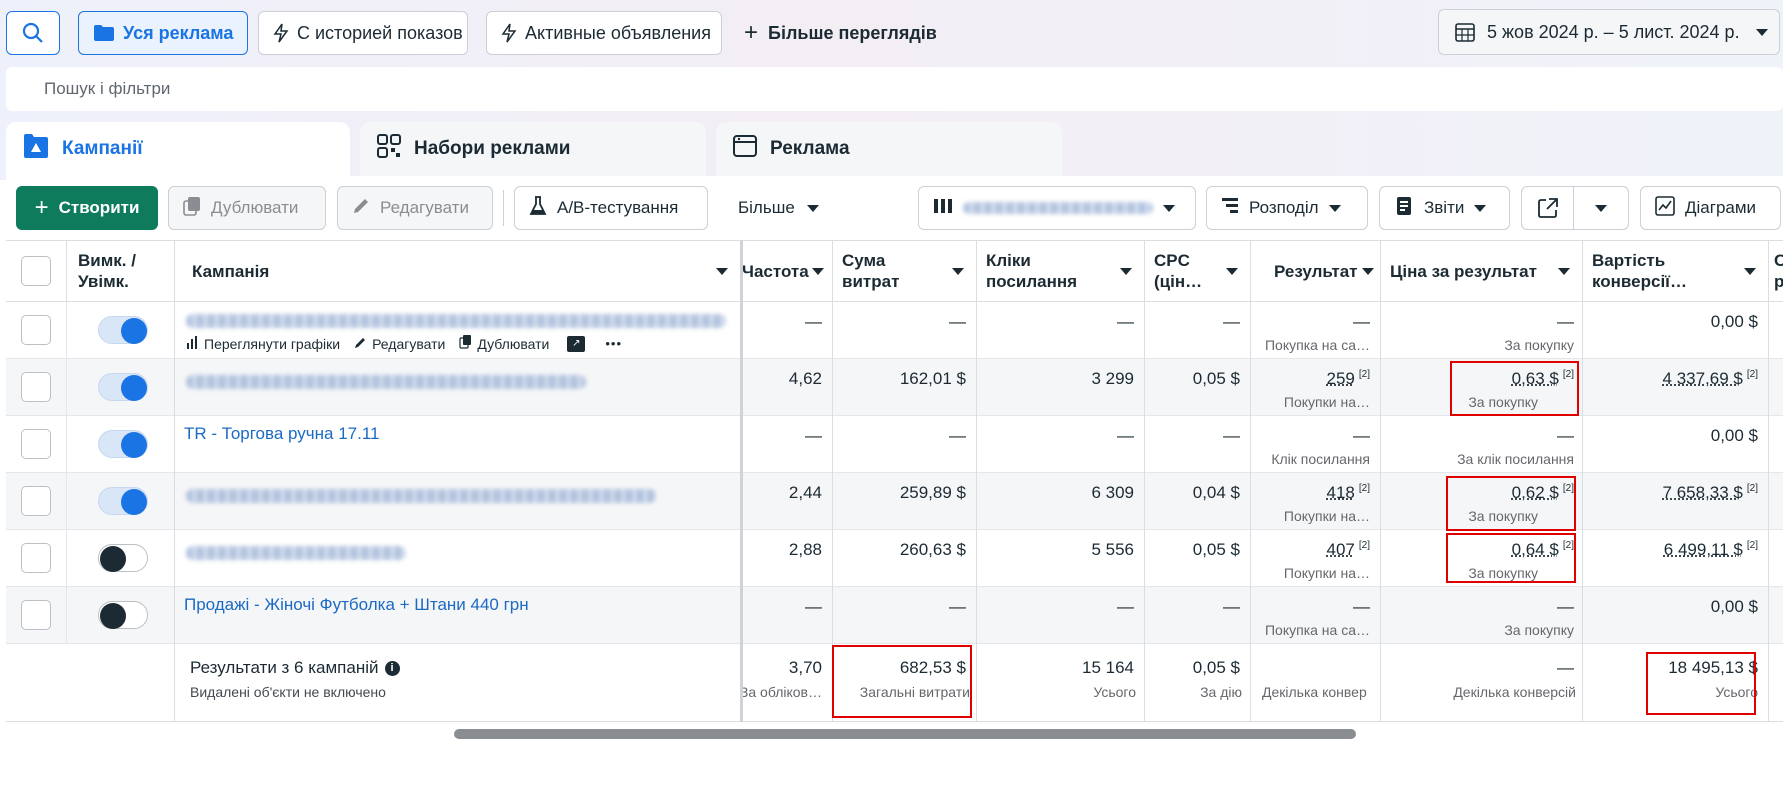 This screenshot has height=792, width=1783. What do you see at coordinates (1601, 208) in the screenshot?
I see `export-menu-chevron` at bounding box center [1601, 208].